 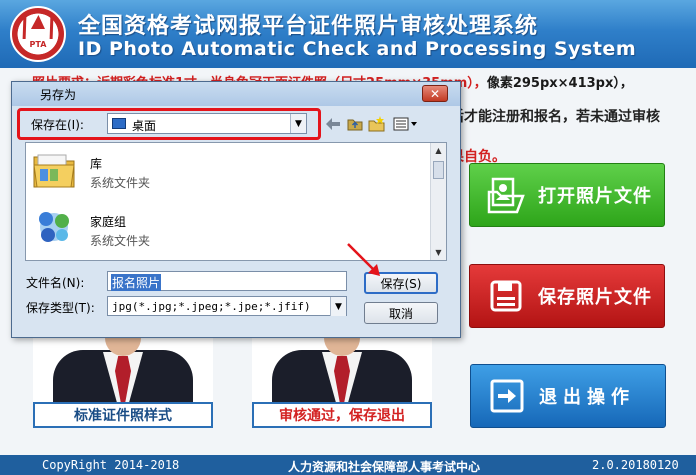 I want to click on pta-logo: PTA, so click(x=38, y=34).